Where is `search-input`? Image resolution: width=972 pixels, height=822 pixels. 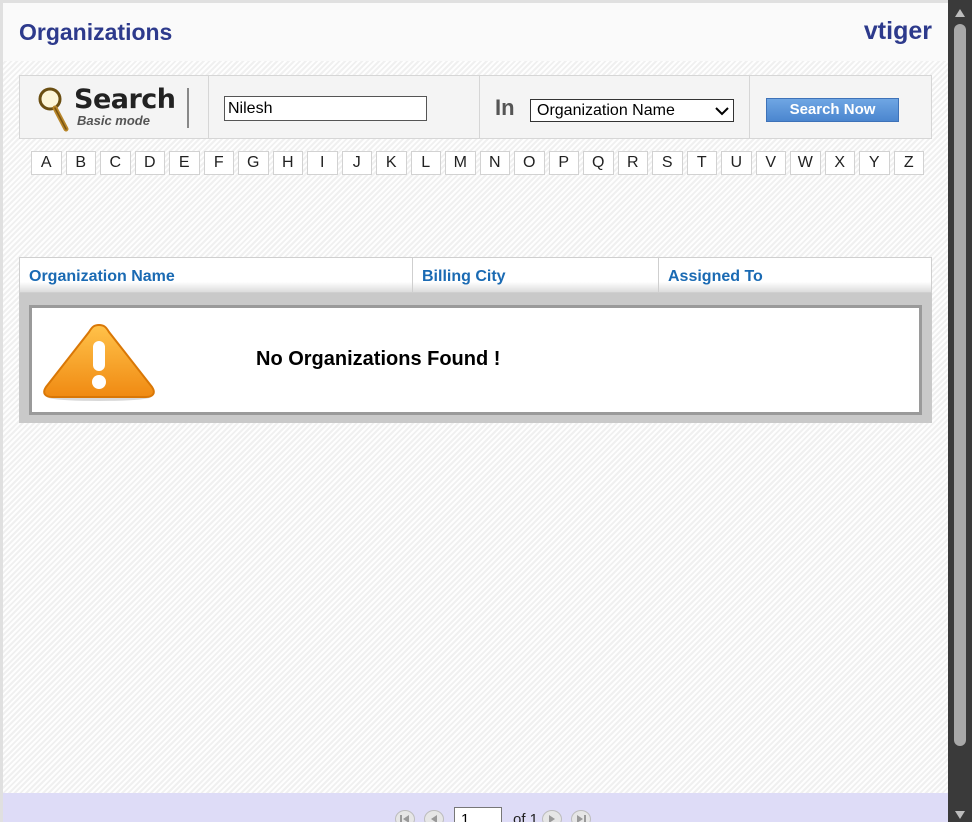 search-input is located at coordinates (325, 108).